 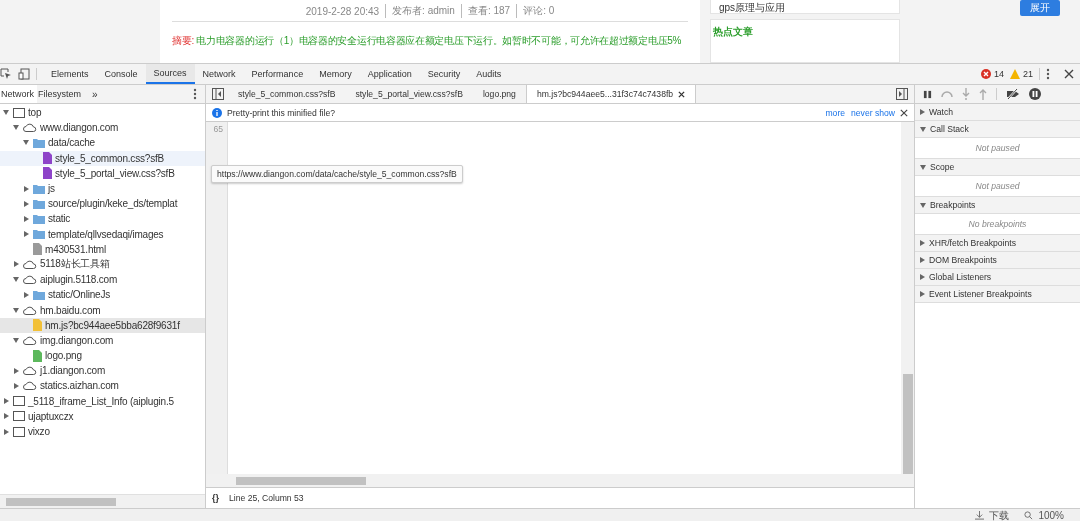 I want to click on panel-tab: Elements, so click(x=70, y=74).